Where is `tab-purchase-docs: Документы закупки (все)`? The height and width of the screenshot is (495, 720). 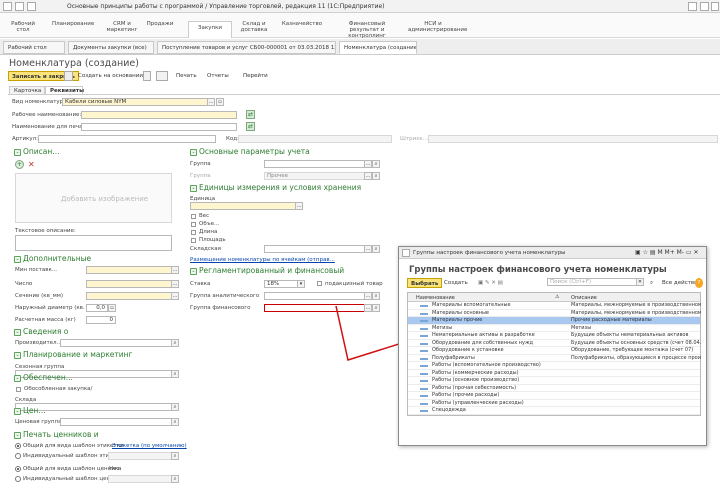 tab-purchase-docs: Документы закупки (все) is located at coordinates (111, 47).